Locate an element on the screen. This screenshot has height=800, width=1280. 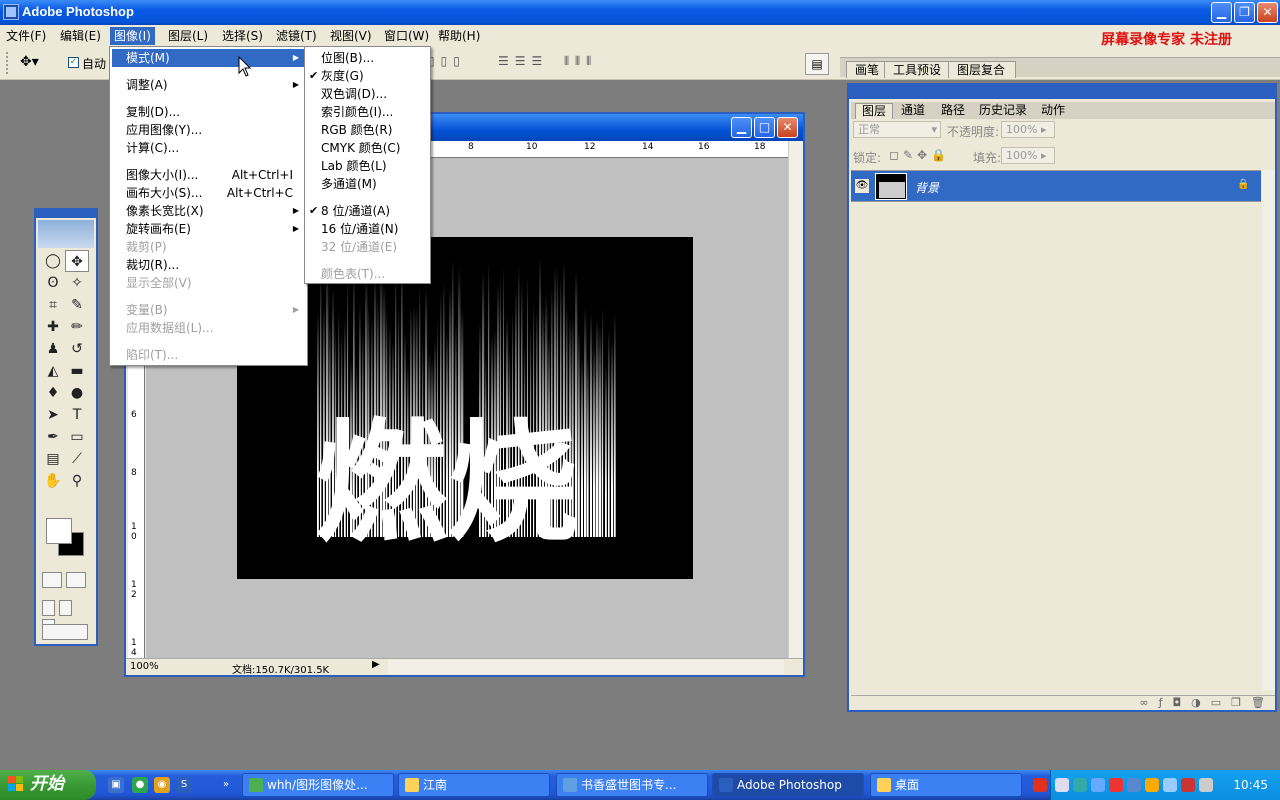
quicklaunch-more-icon: » is located at coordinates (226, 785).